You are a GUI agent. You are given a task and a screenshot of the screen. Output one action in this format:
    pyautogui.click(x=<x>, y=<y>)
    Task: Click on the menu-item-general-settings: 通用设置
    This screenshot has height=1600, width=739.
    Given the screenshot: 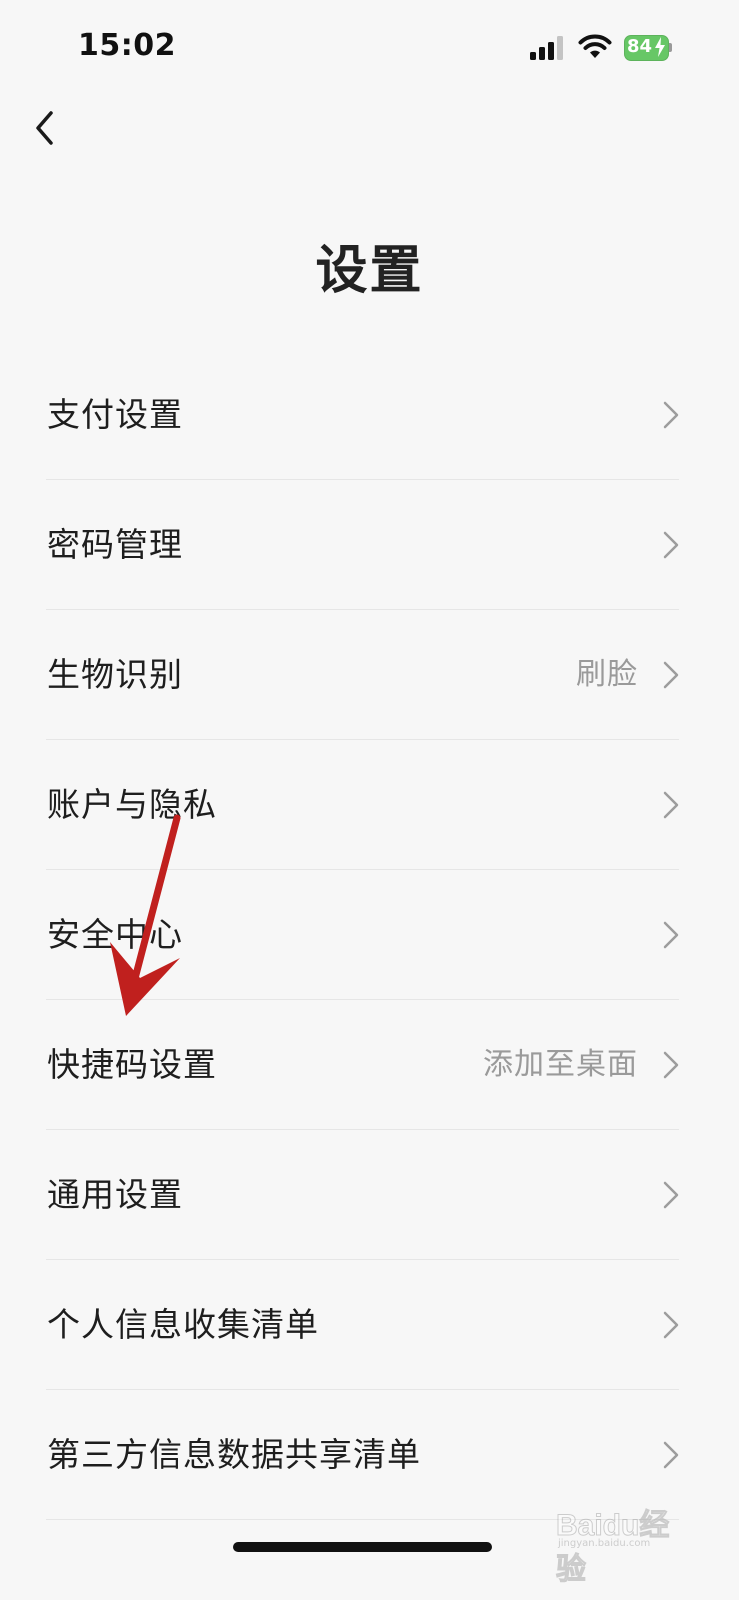 What is the action you would take?
    pyautogui.click(x=369, y=1195)
    